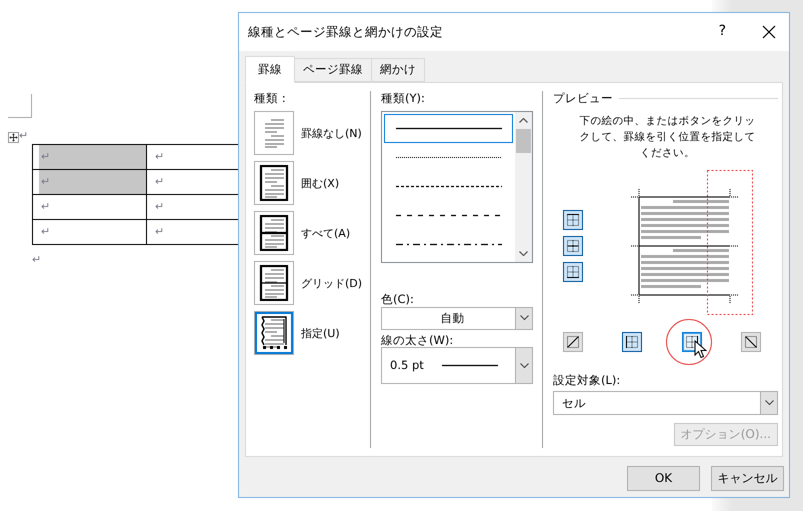  I want to click on line-style-list, so click(457, 187).